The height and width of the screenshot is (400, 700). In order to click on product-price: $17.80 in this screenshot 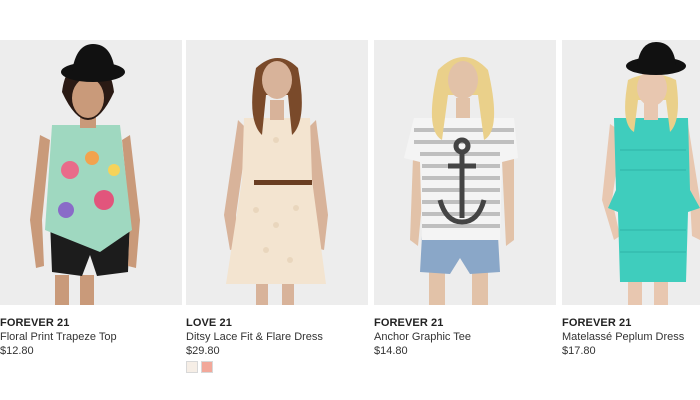, I will do `click(579, 351)`.